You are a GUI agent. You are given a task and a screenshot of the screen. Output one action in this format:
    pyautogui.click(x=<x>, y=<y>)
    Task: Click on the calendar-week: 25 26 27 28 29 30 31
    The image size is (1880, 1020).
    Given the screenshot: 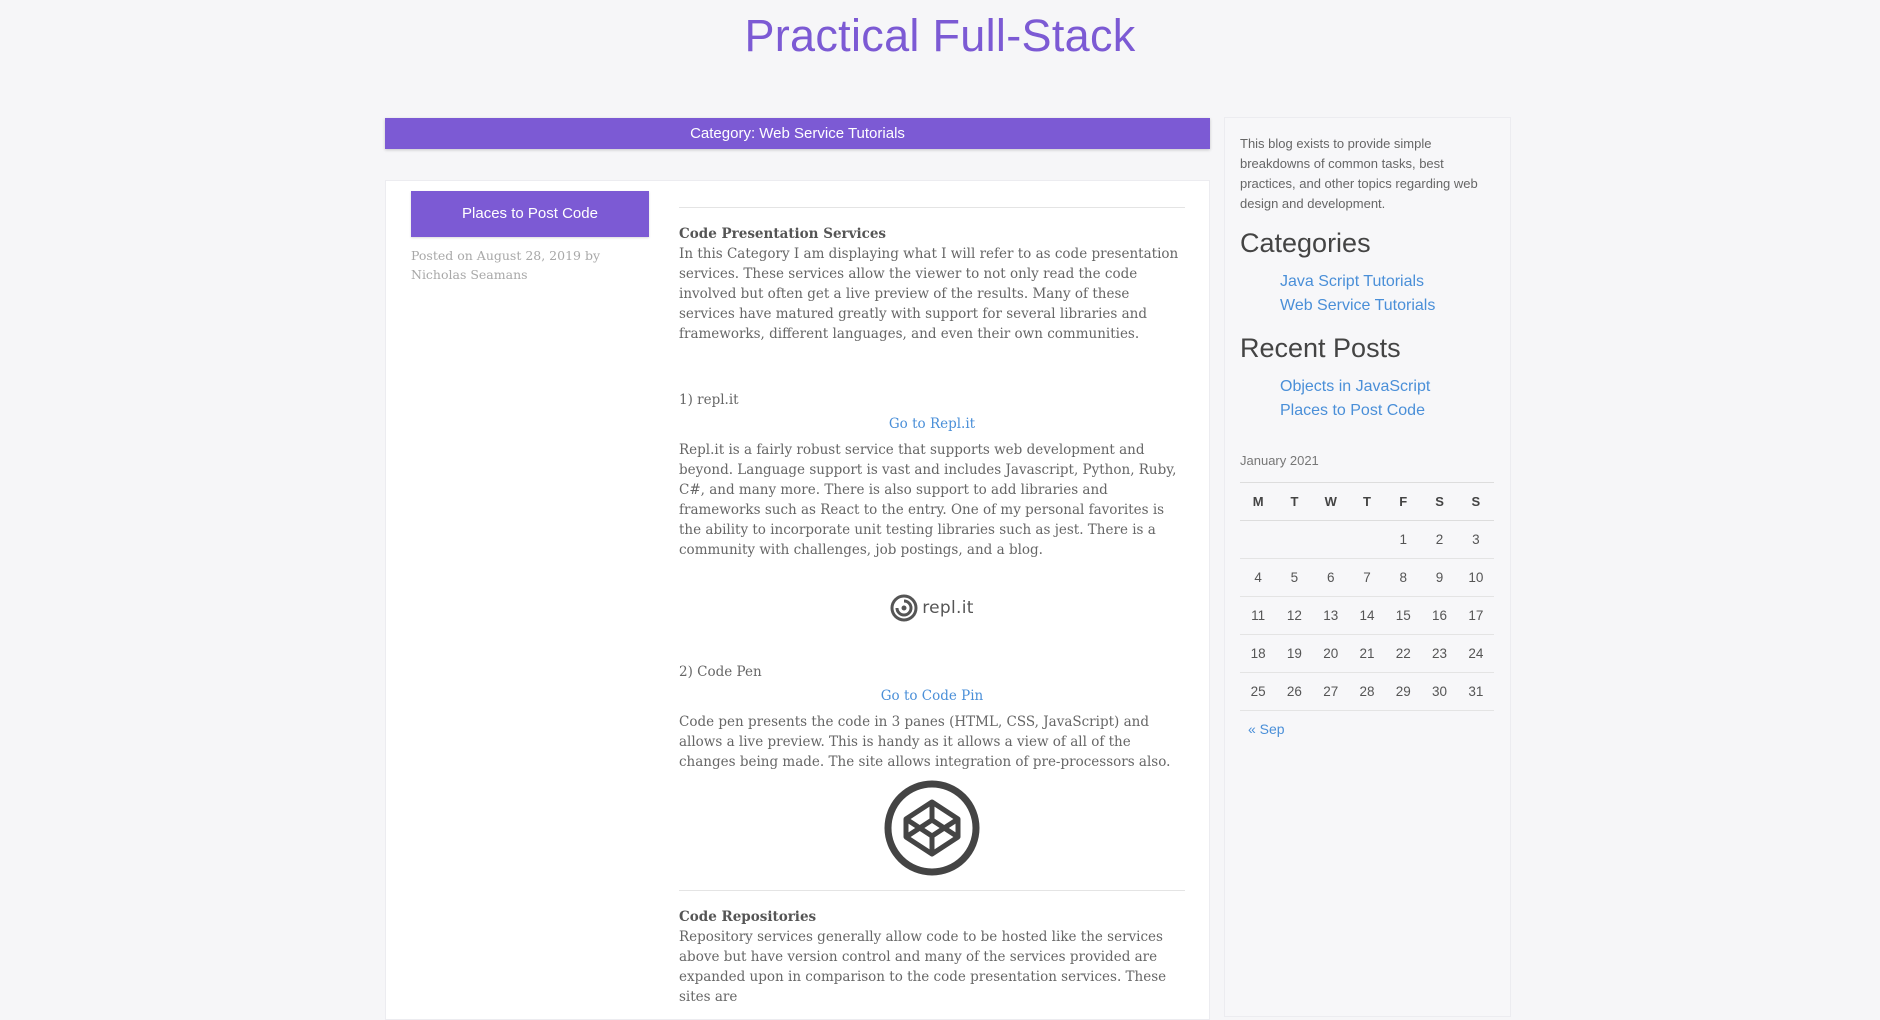 What is the action you would take?
    pyautogui.click(x=1367, y=691)
    